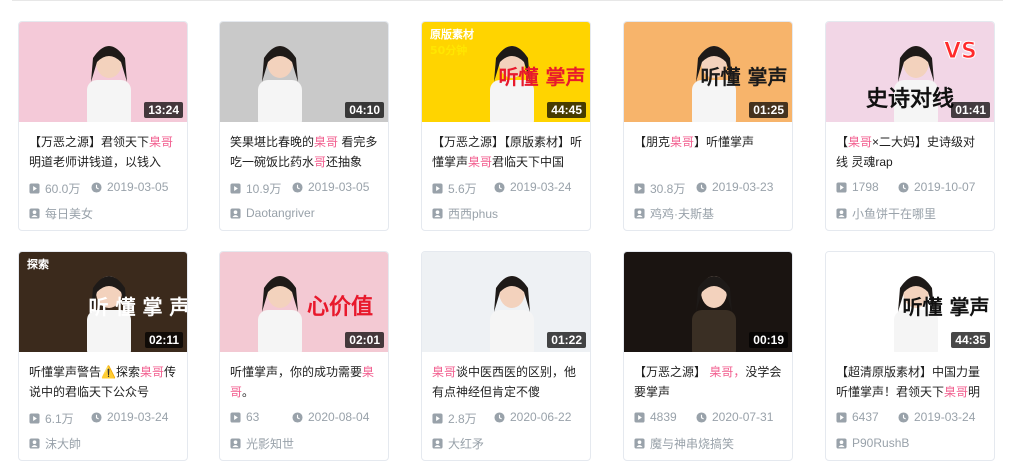 This screenshot has height=473, width=1015. What do you see at coordinates (305, 152) in the screenshot?
I see `video-title: 笑果堪比春晚的臬哥 看完多吃一碗饭比药水哥还抽象` at bounding box center [305, 152].